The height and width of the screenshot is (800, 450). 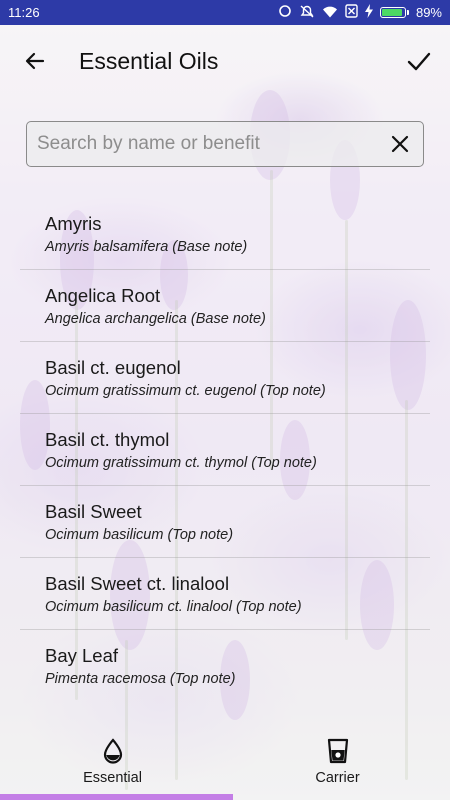 What do you see at coordinates (225, 12) in the screenshot?
I see `status-bar: 11:26 89%` at bounding box center [225, 12].